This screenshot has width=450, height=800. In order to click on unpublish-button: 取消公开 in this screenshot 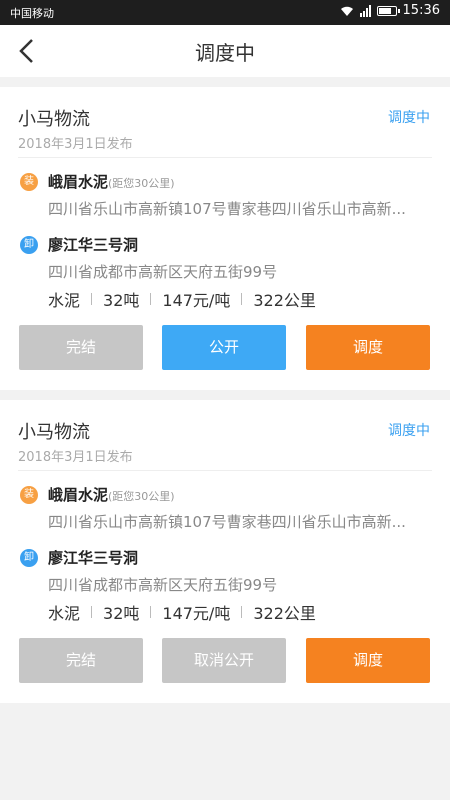, I will do `click(224, 660)`.